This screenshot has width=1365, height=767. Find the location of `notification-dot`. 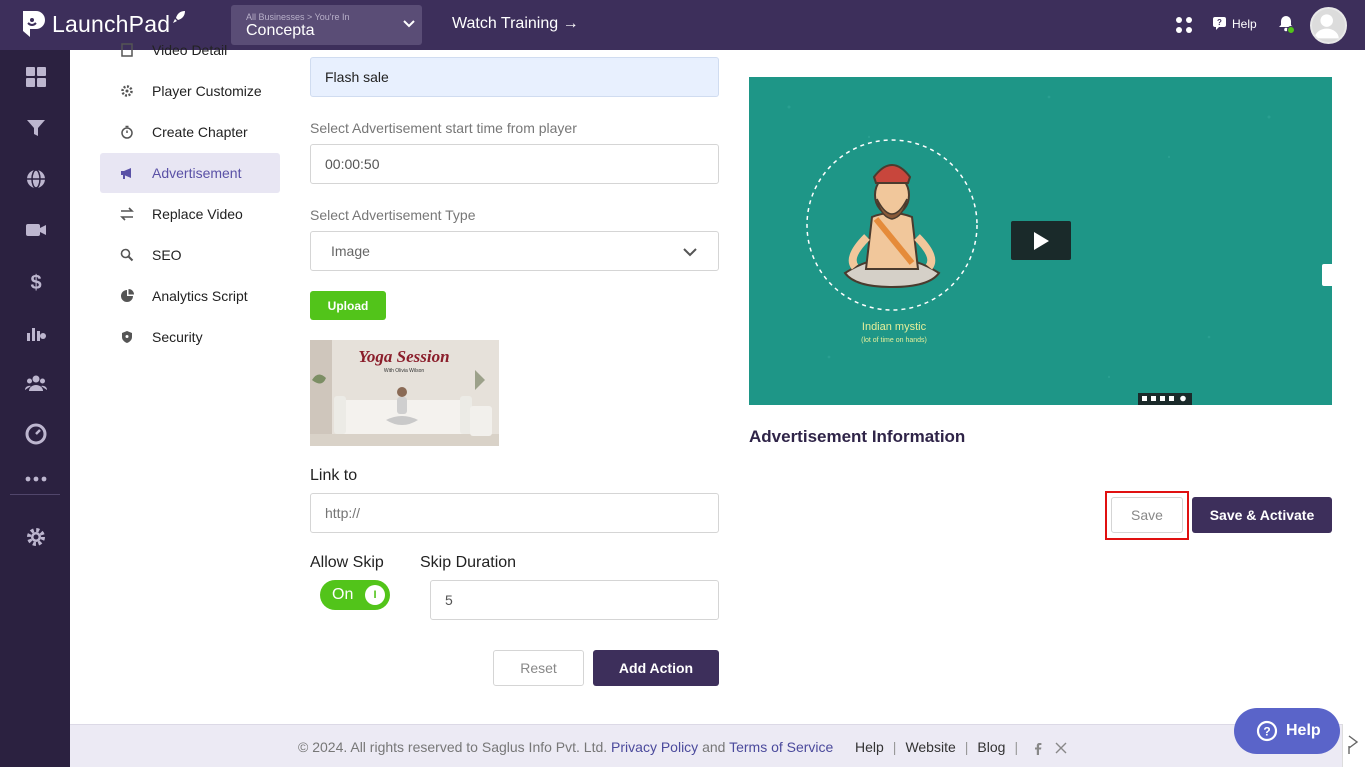

notification-dot is located at coordinates (1291, 30).